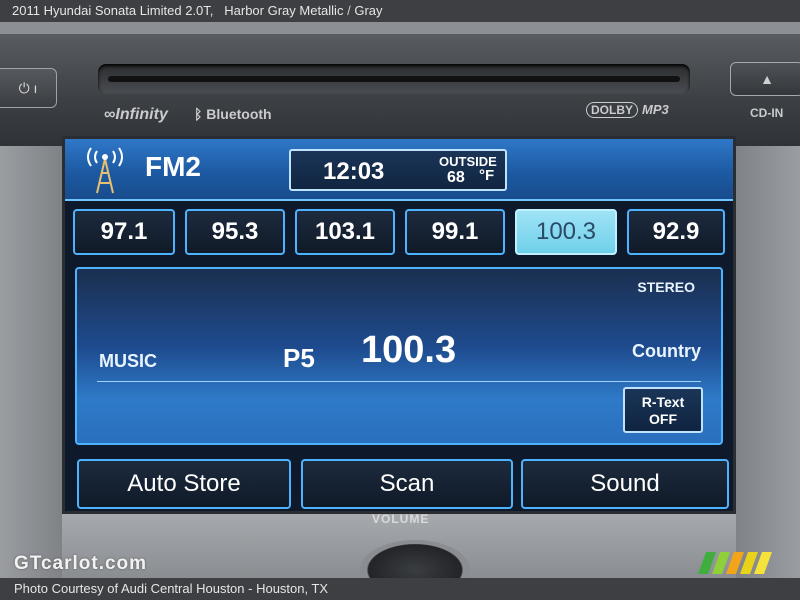 Image resolution: width=800 pixels, height=600 pixels. Describe the element at coordinates (299, 358) in the screenshot. I see `preset-number: P5` at that location.